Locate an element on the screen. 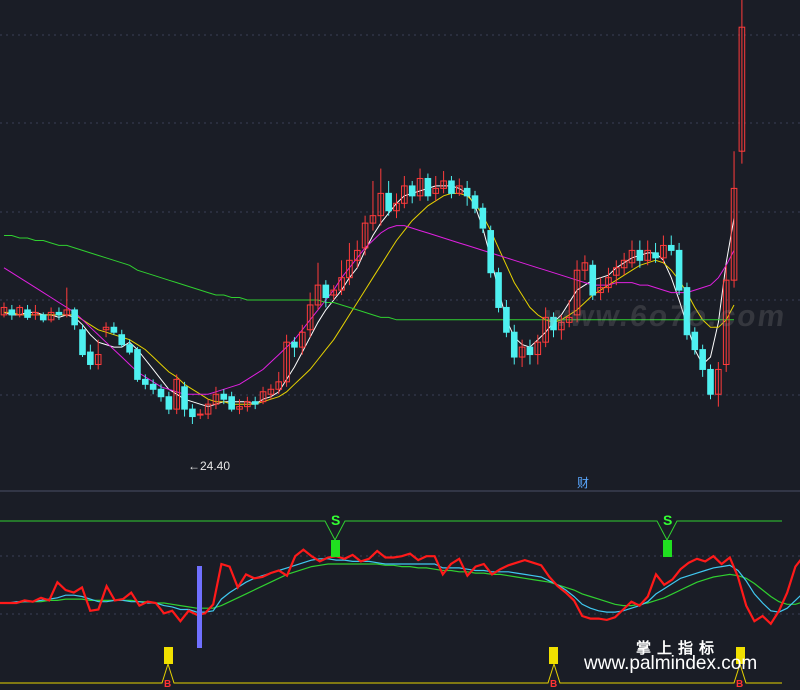 Image resolution: width=800 pixels, height=690 pixels. low-price-label: ←24.40 is located at coordinates (209, 466).